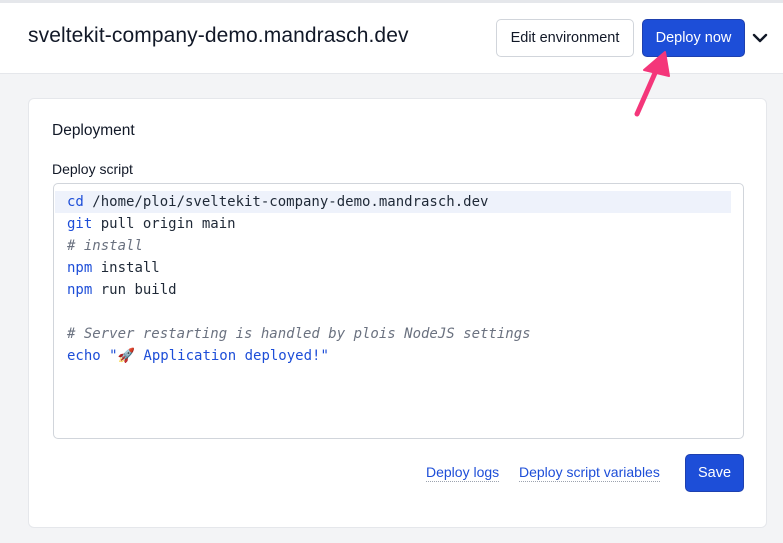  I want to click on code-line: # install, so click(393, 246).